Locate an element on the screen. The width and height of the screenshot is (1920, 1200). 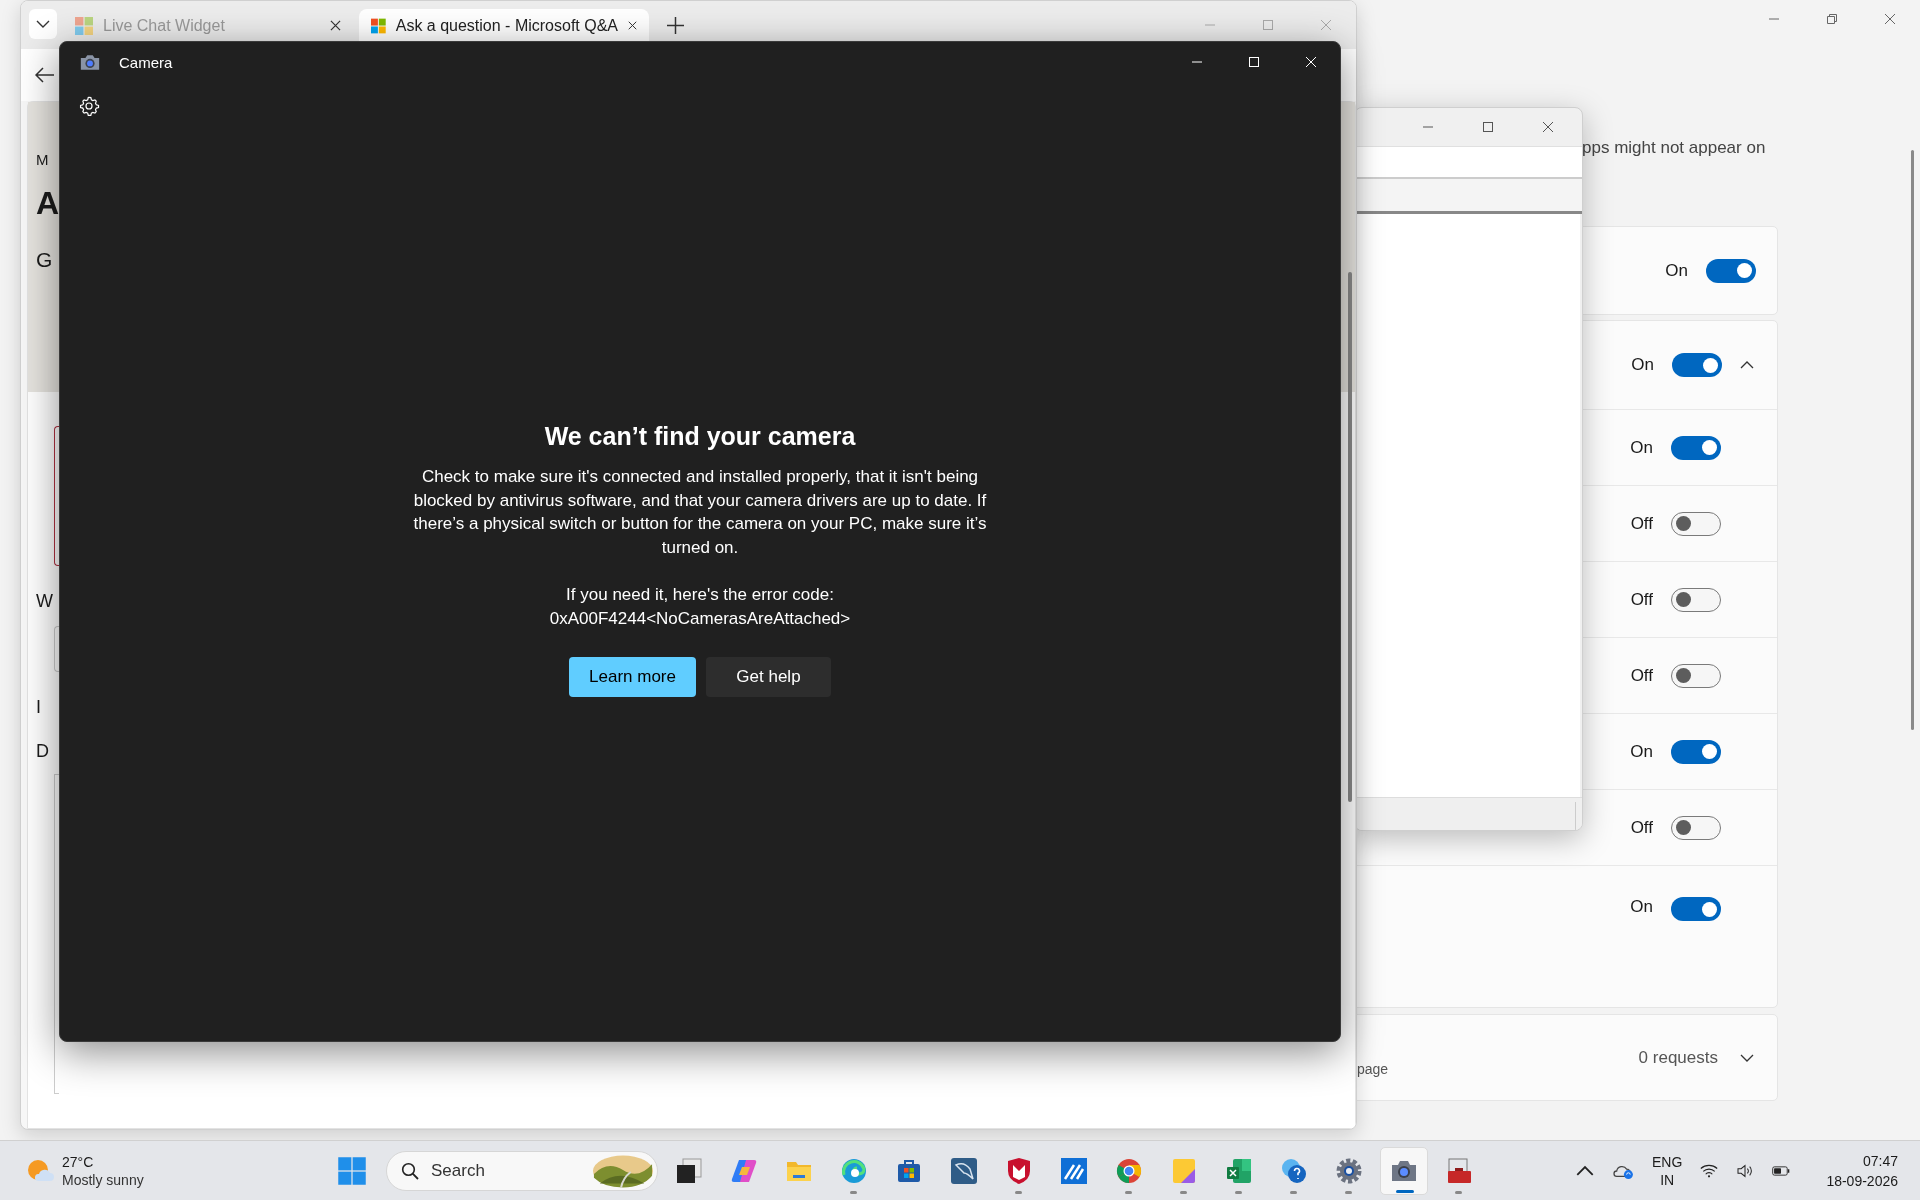
language-indicator: ENG IN is located at coordinates (1667, 1170).